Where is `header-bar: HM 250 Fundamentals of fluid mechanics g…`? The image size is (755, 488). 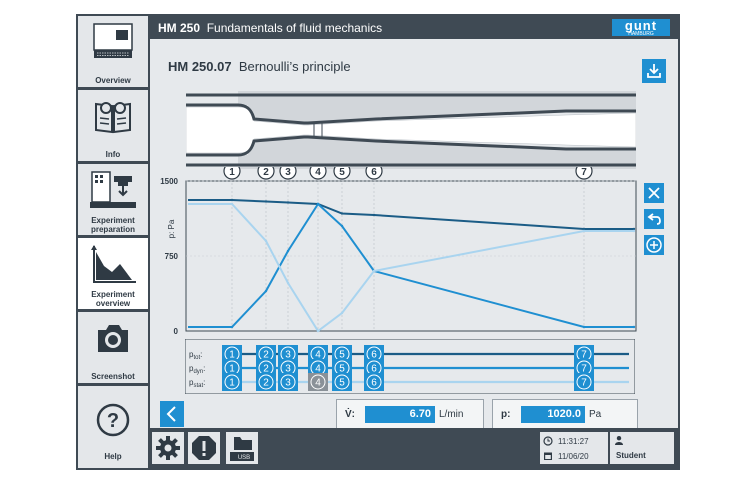 header-bar: HM 250 Fundamentals of fluid mechanics g… is located at coordinates (414, 27).